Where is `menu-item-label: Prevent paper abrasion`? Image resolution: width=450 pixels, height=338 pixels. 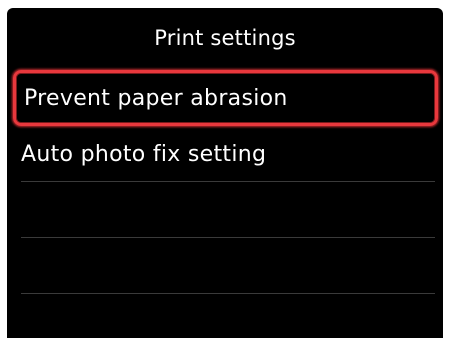 menu-item-label: Prevent paper abrasion is located at coordinates (156, 98).